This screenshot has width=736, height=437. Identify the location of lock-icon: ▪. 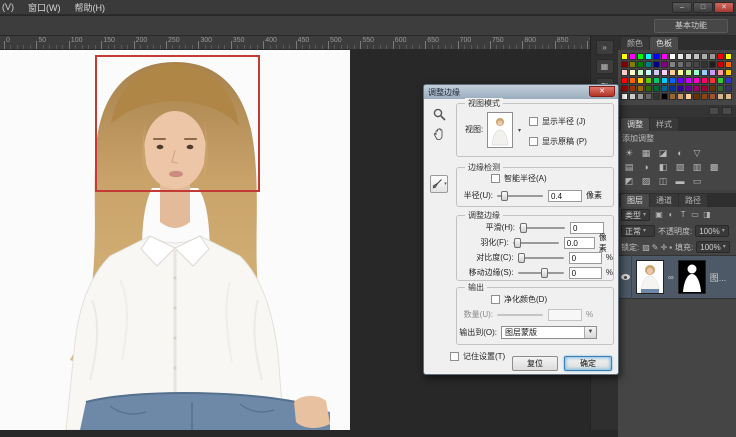
(670, 247).